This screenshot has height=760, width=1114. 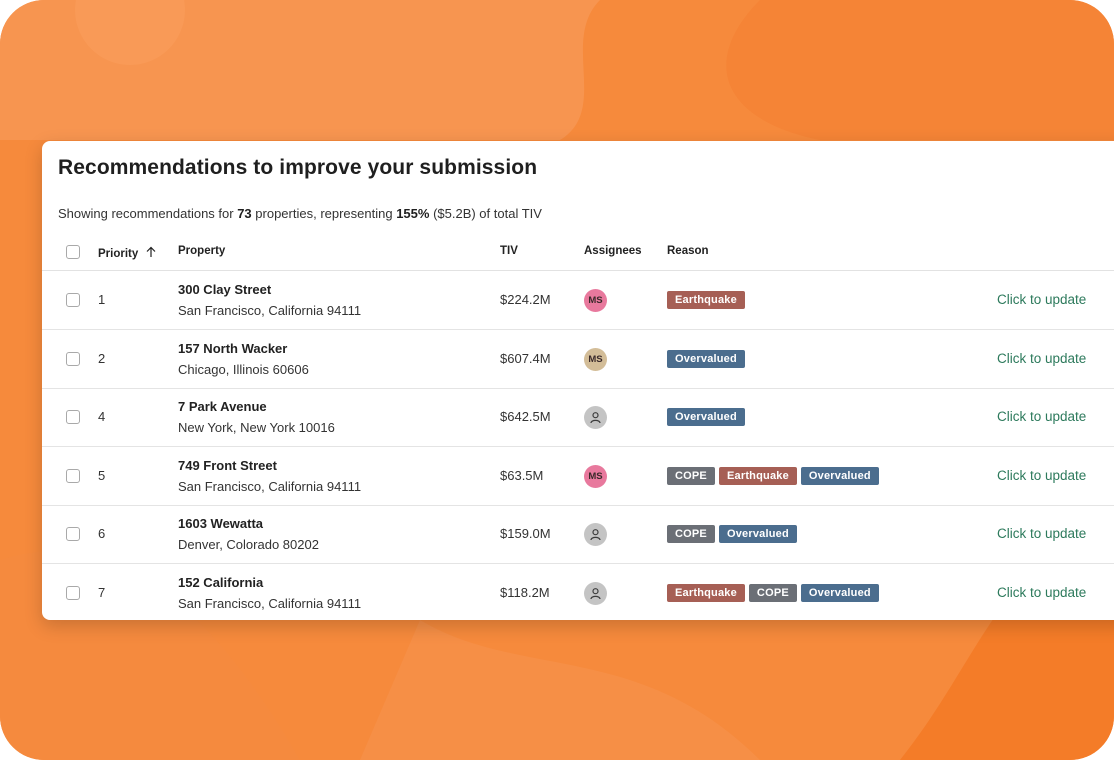 What do you see at coordinates (525, 534) in the screenshot?
I see `tiv-value: $159.0M` at bounding box center [525, 534].